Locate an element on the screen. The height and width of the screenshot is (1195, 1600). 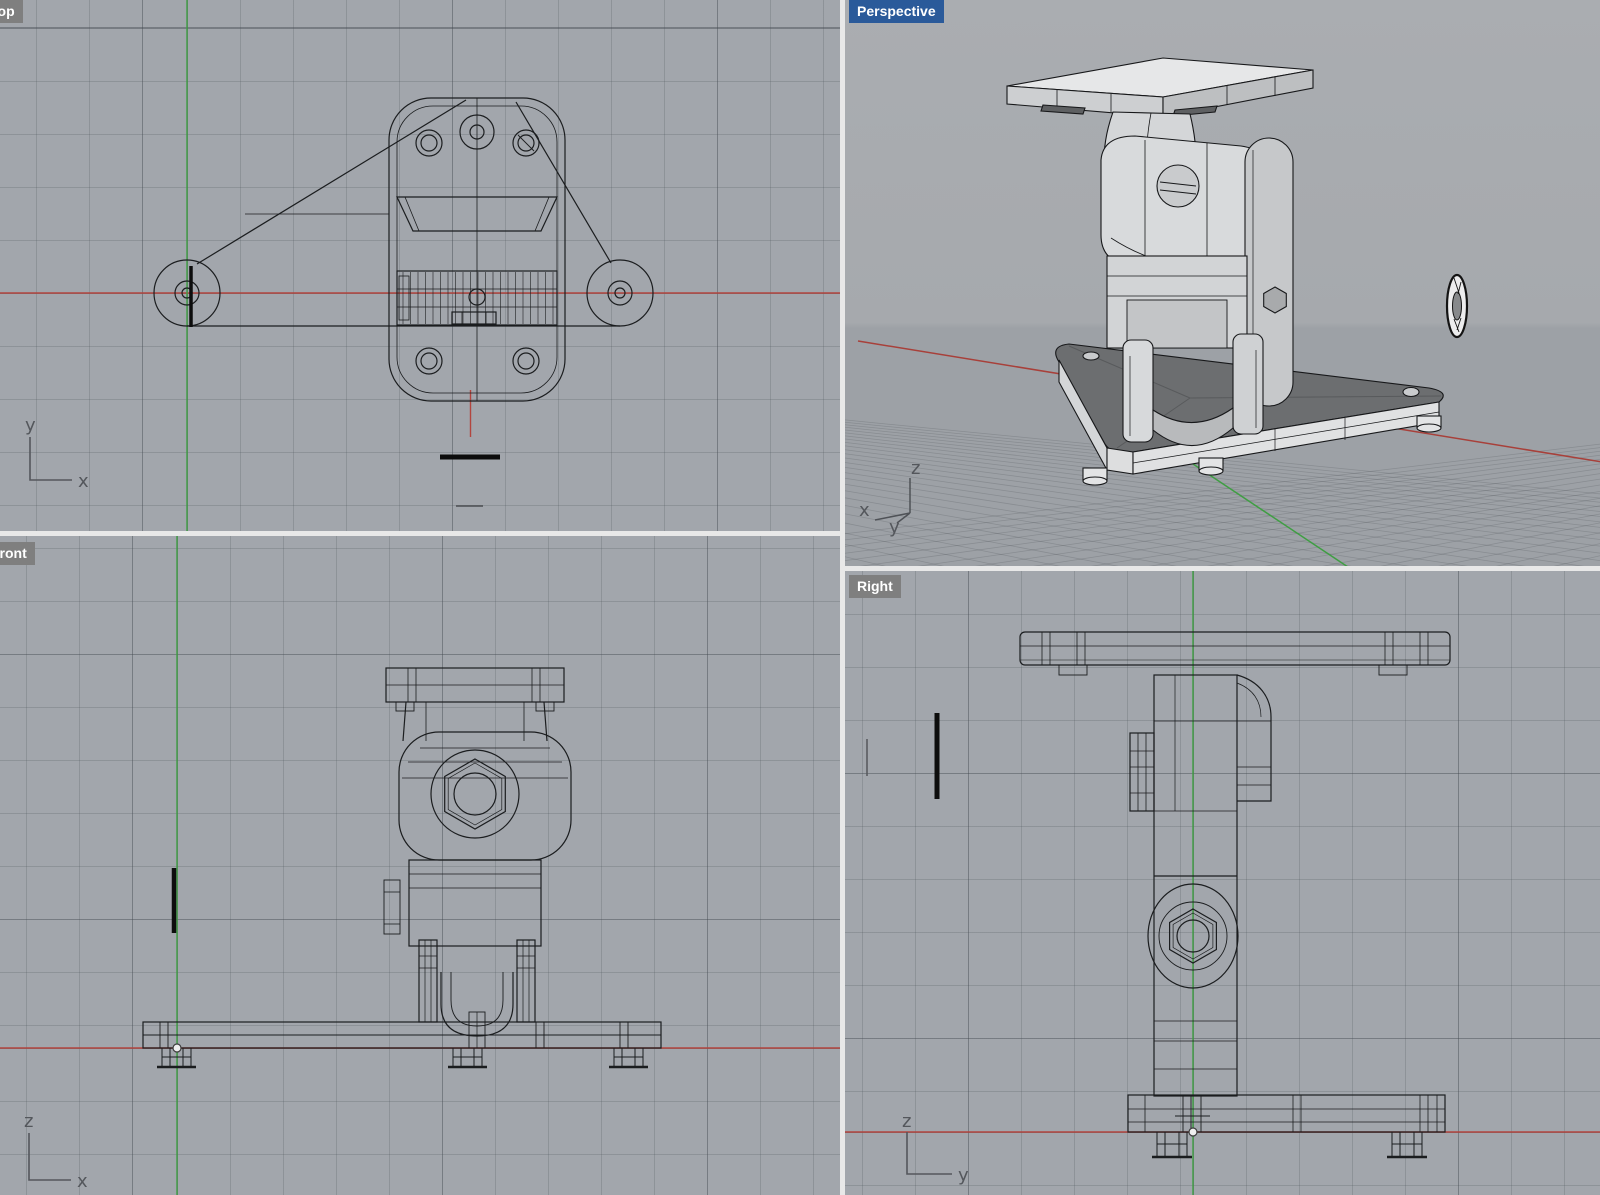
right-view-model is located at coordinates (1235, 895).